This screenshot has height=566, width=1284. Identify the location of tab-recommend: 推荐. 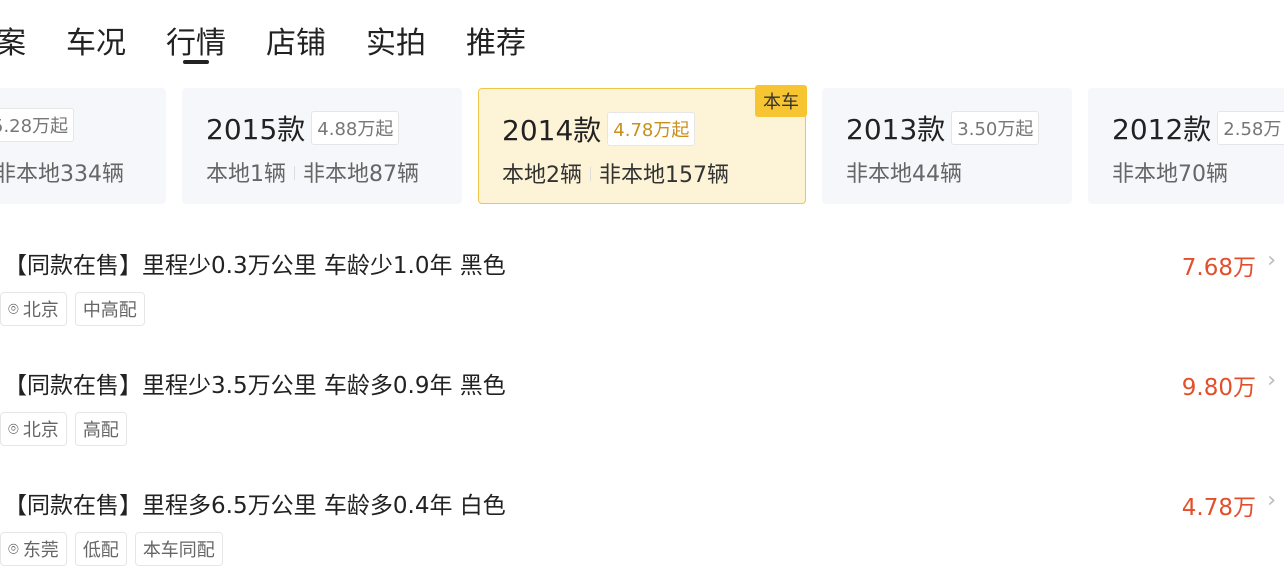
(496, 40).